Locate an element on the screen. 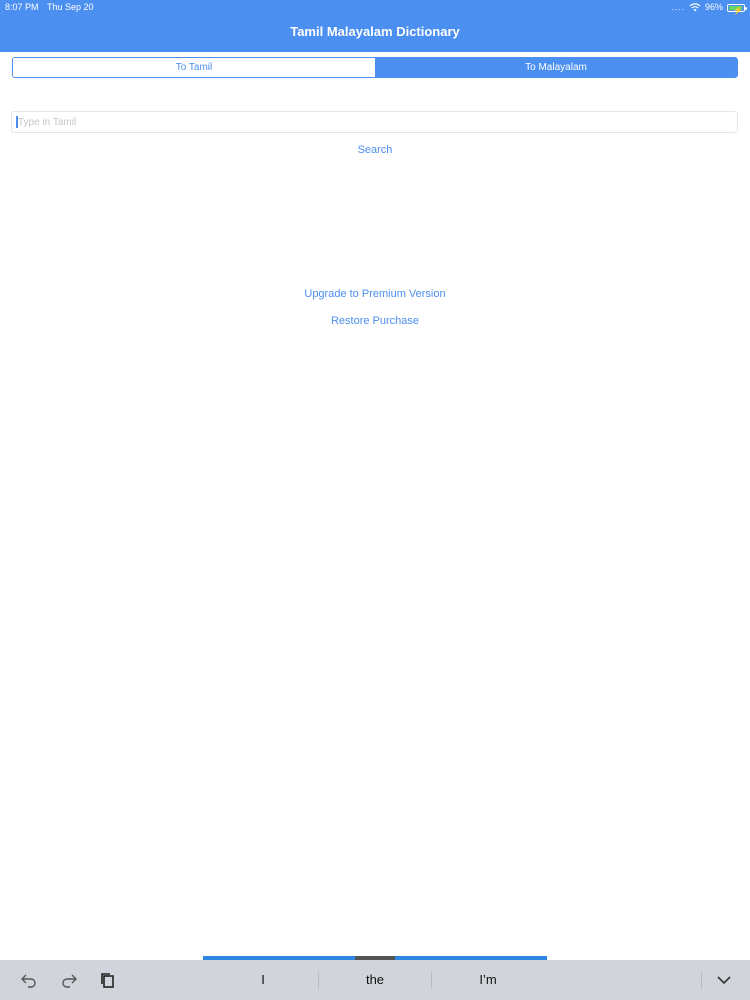 The height and width of the screenshot is (1000, 750). undo-icon is located at coordinates (29, 980).